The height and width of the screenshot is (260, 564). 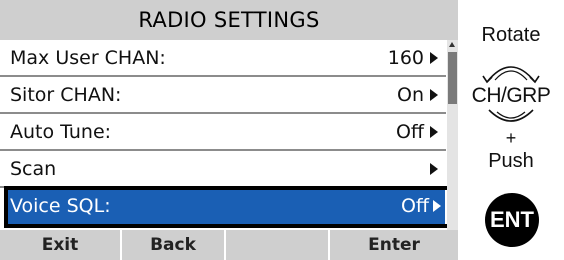 I want to click on softkey-back: Back, so click(x=174, y=245).